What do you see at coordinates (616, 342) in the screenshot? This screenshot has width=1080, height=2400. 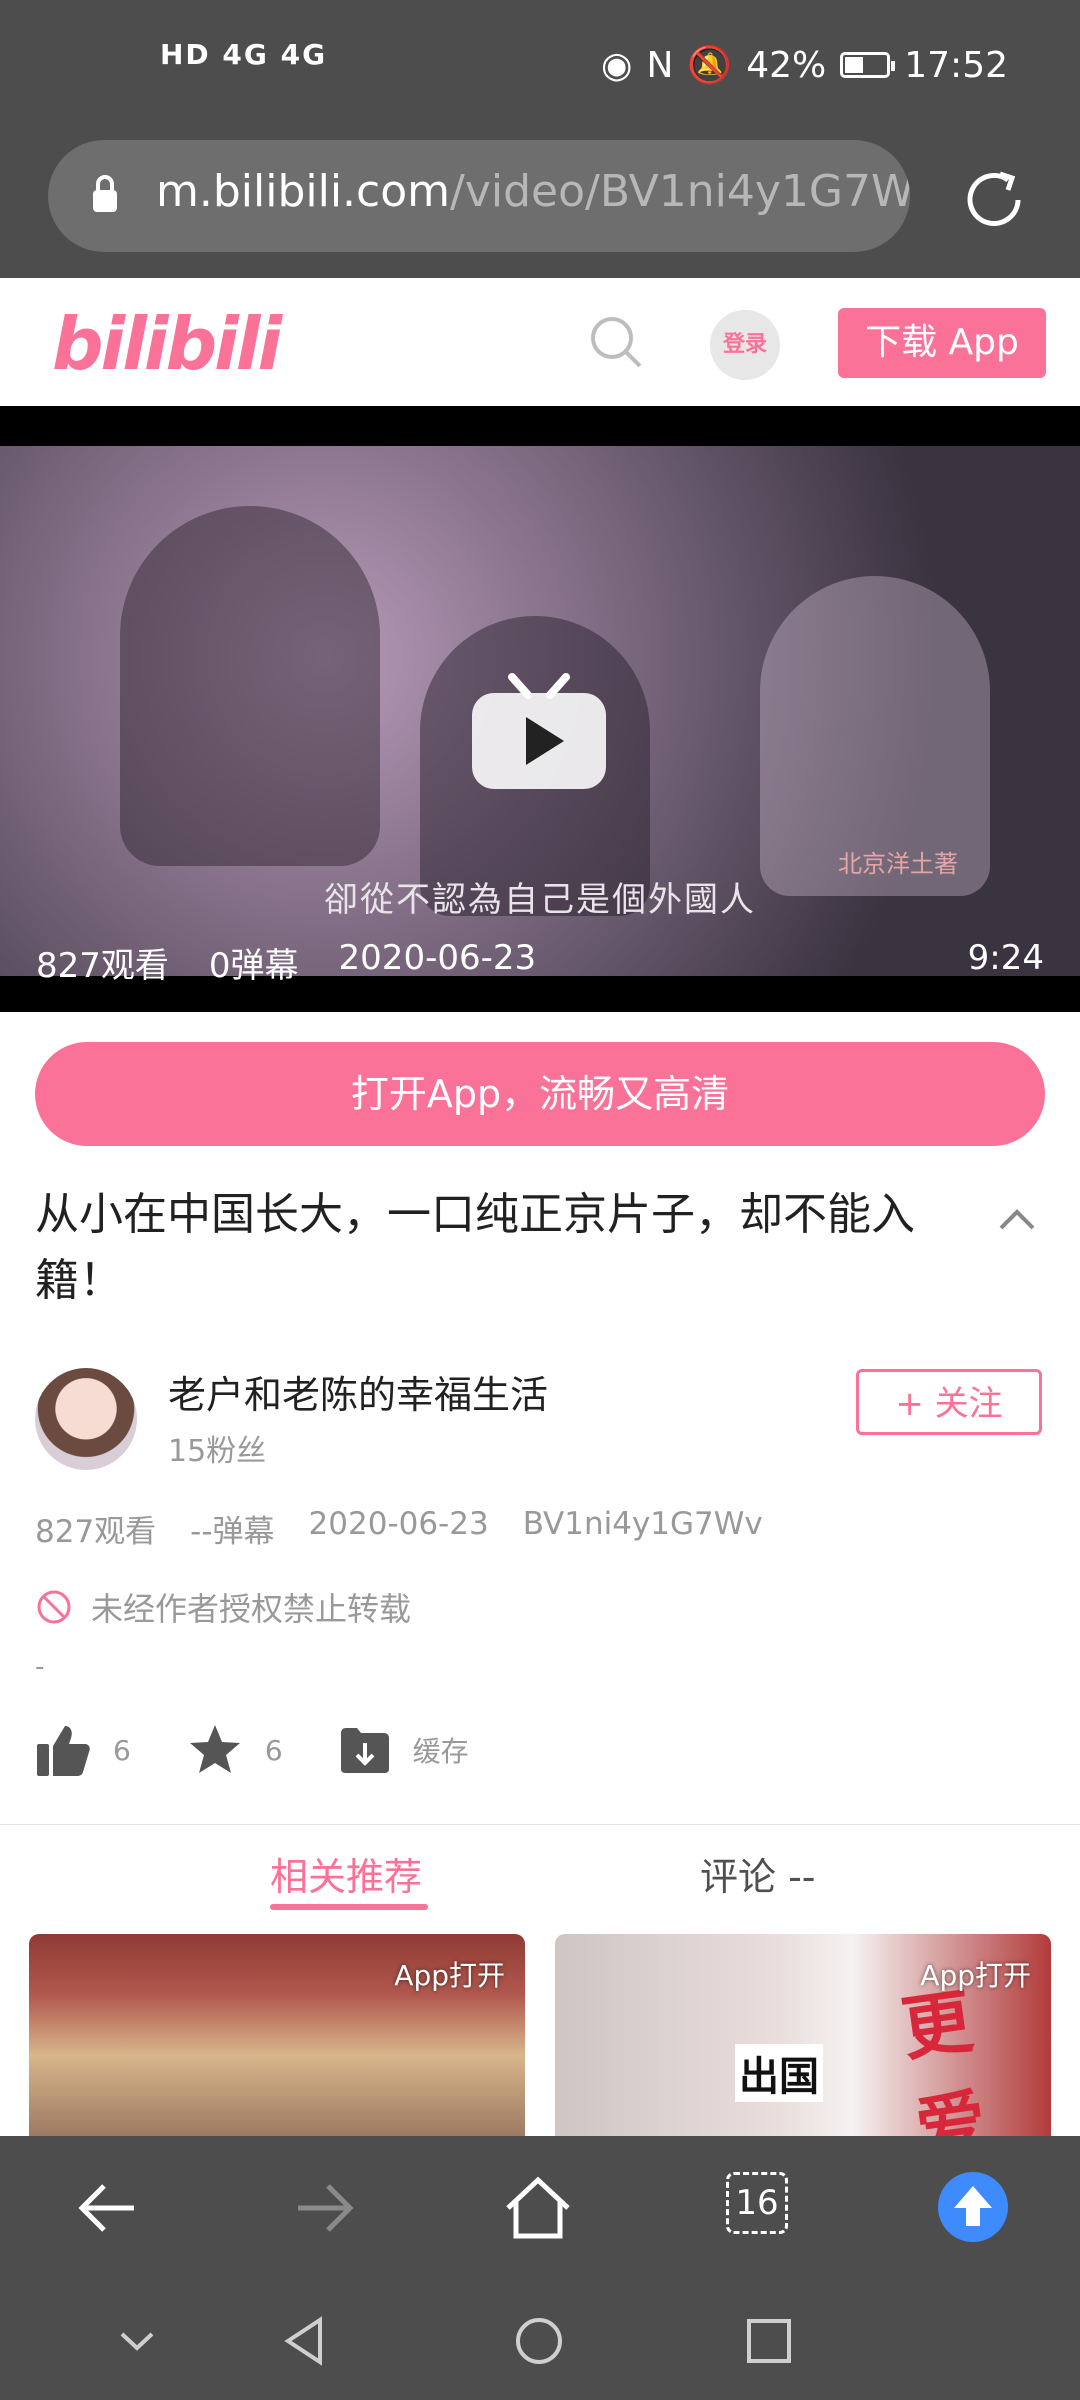 I see `search-icon` at bounding box center [616, 342].